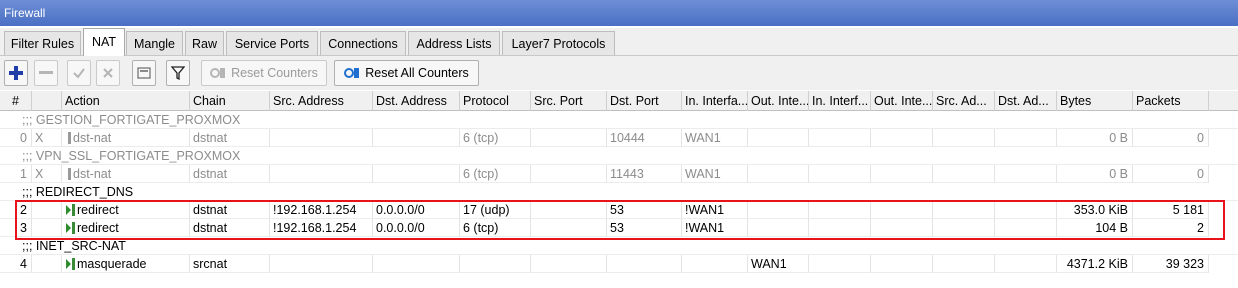 This screenshot has height=288, width=1238. Describe the element at coordinates (495, 264) in the screenshot. I see `rule-protocol` at that location.